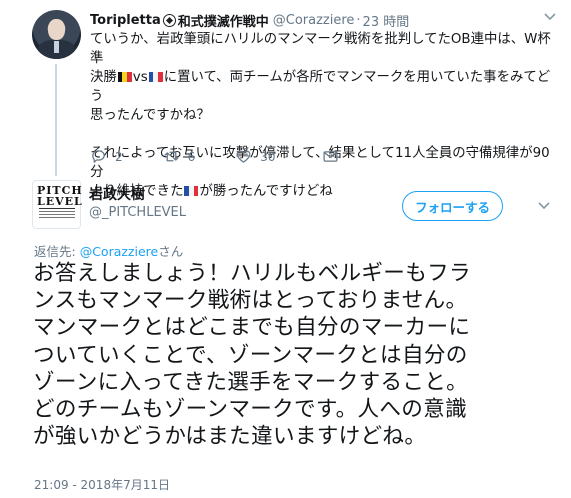 This screenshot has width=571, height=498. I want to click on main-avatar: PITCH LEVEL, so click(57, 204).